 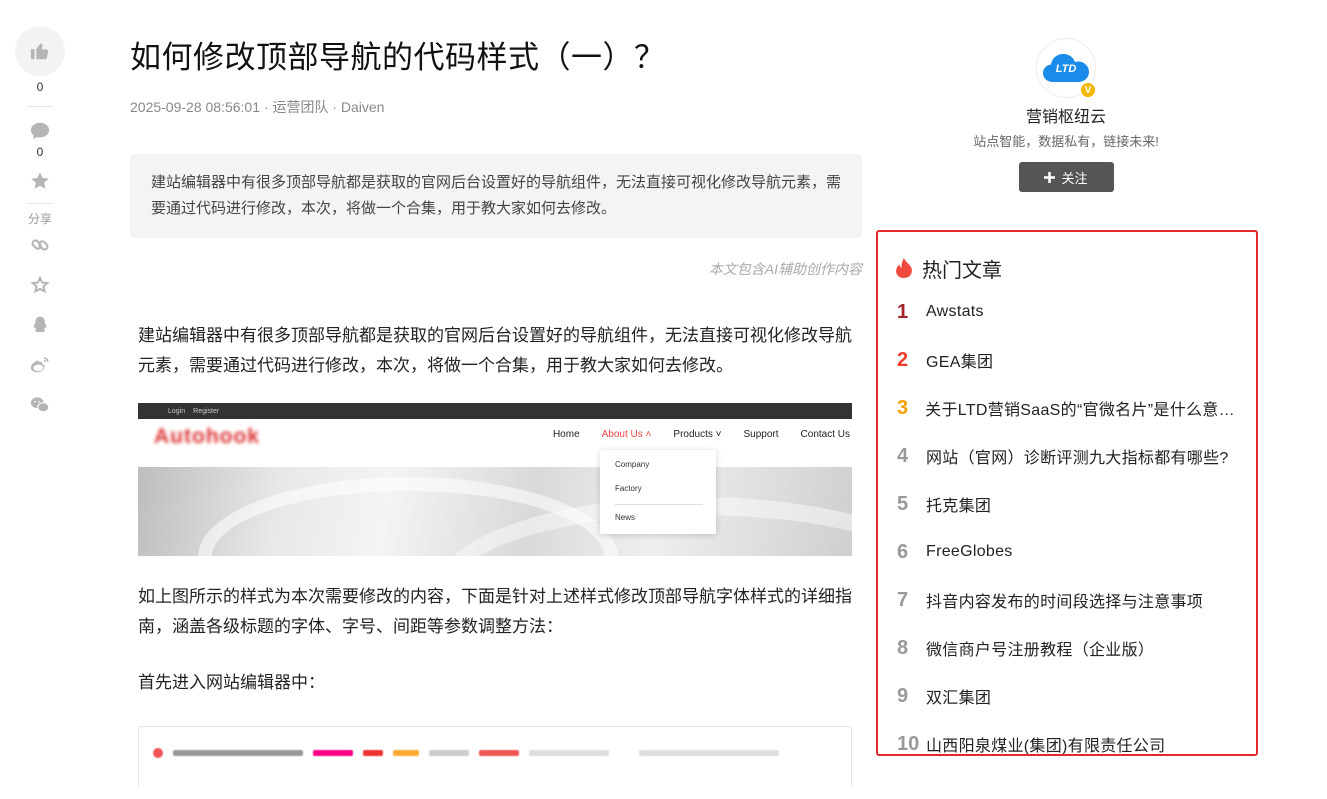 I want to click on example-hero-banner, so click(x=495, y=511).